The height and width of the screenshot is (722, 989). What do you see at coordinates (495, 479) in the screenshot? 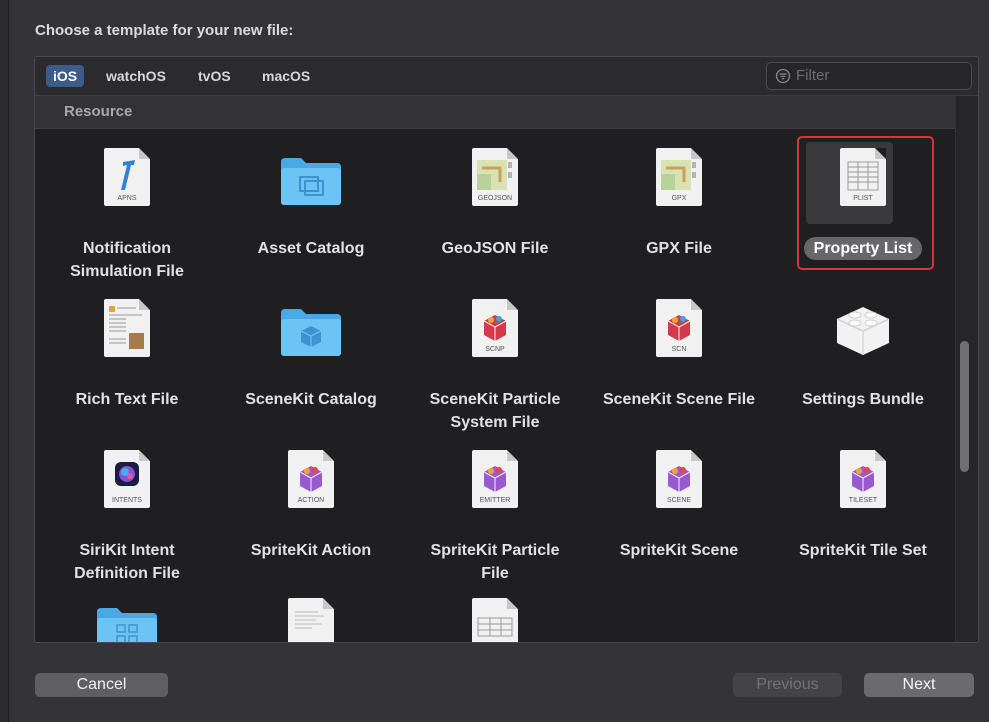
I see `spritekit-file-icon: EMITTER` at bounding box center [495, 479].